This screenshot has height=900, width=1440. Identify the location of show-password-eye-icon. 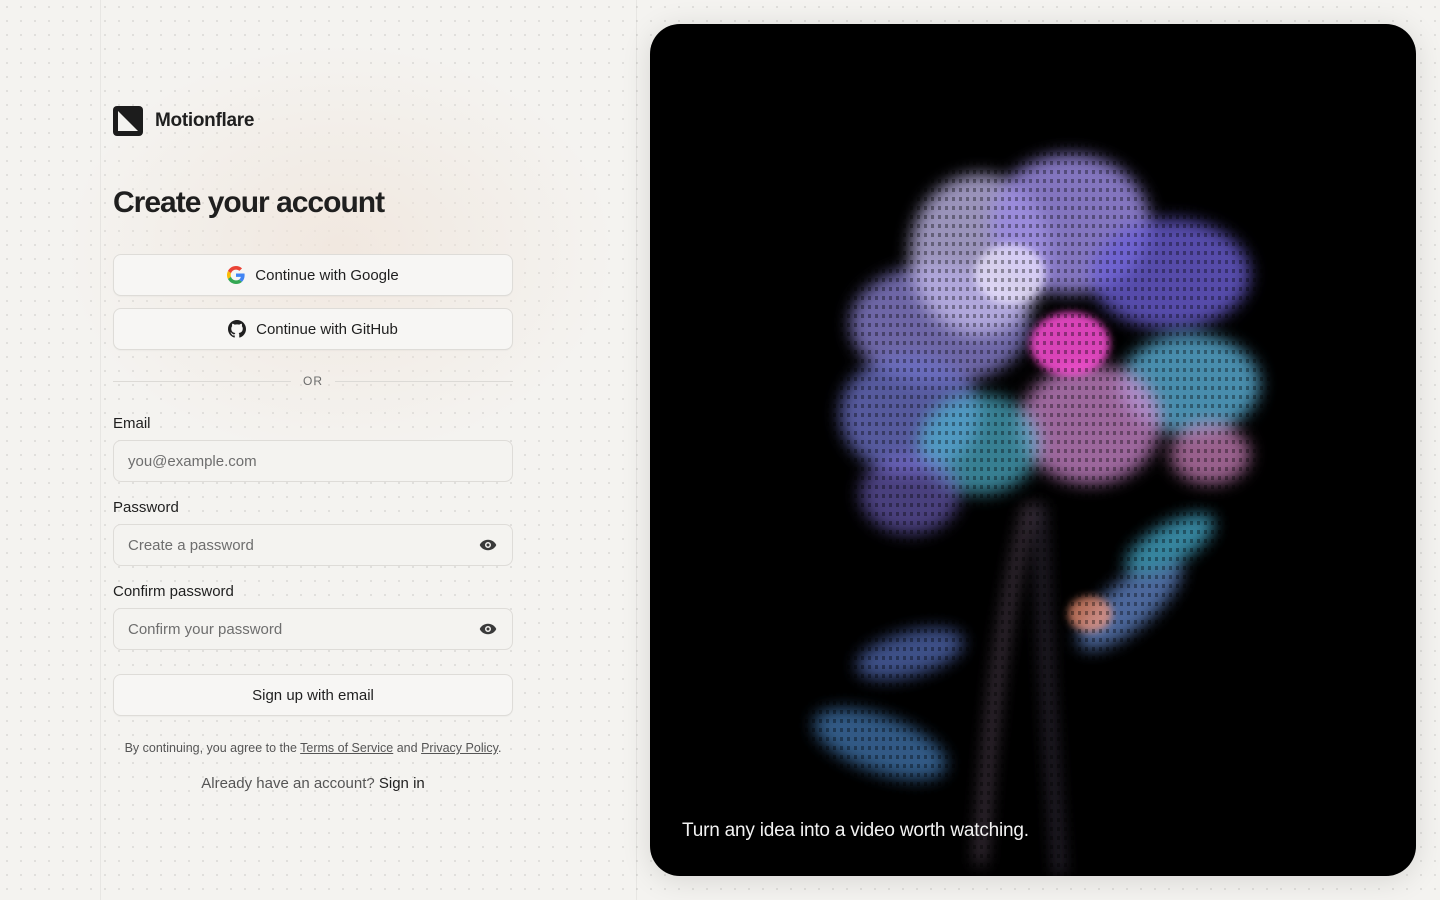
(488, 545).